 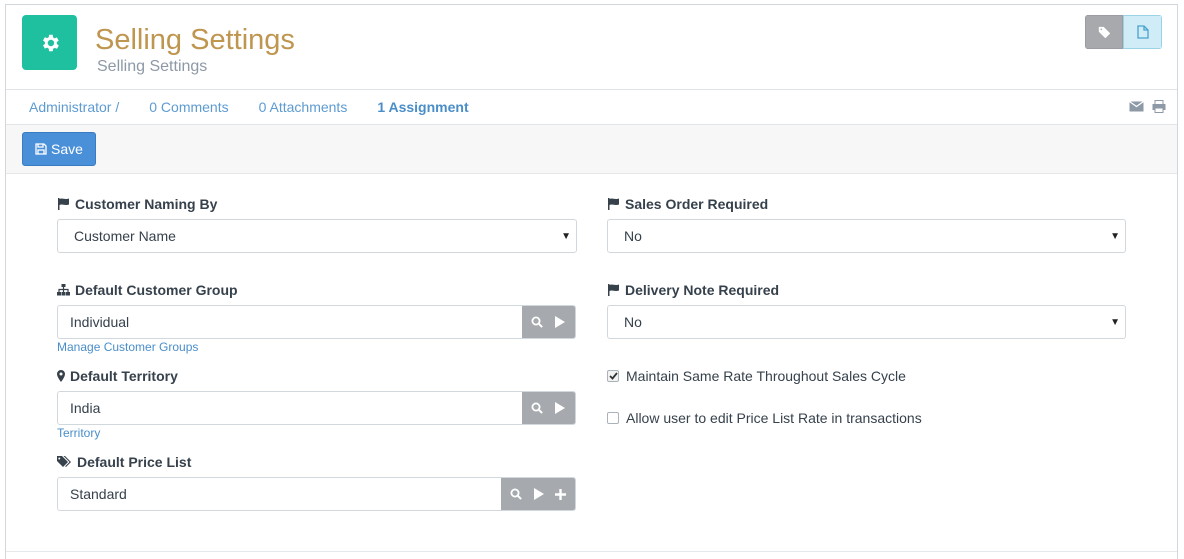 What do you see at coordinates (127, 347) in the screenshot?
I see `manage-customer-groups-link: Manage Customer Groups` at bounding box center [127, 347].